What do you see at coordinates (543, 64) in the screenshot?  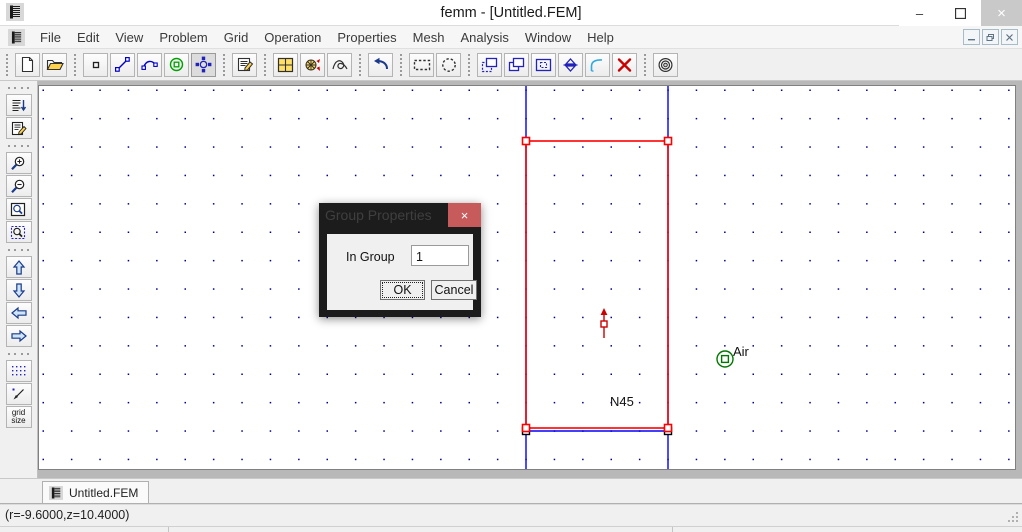 I see `scale-icon` at bounding box center [543, 64].